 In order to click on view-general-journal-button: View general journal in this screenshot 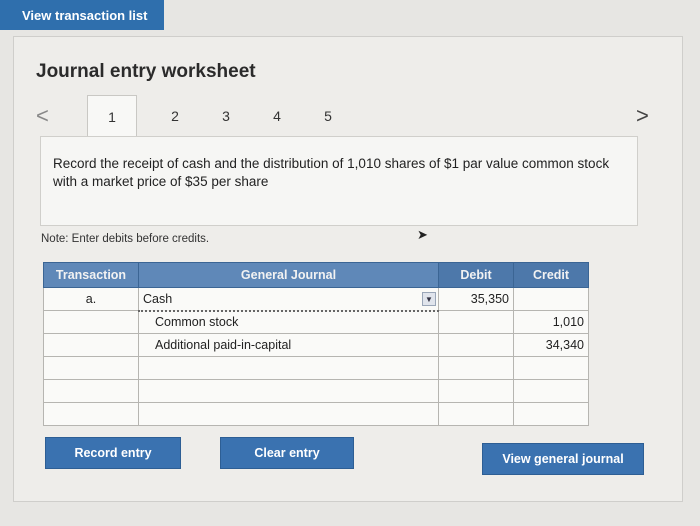, I will do `click(563, 459)`.